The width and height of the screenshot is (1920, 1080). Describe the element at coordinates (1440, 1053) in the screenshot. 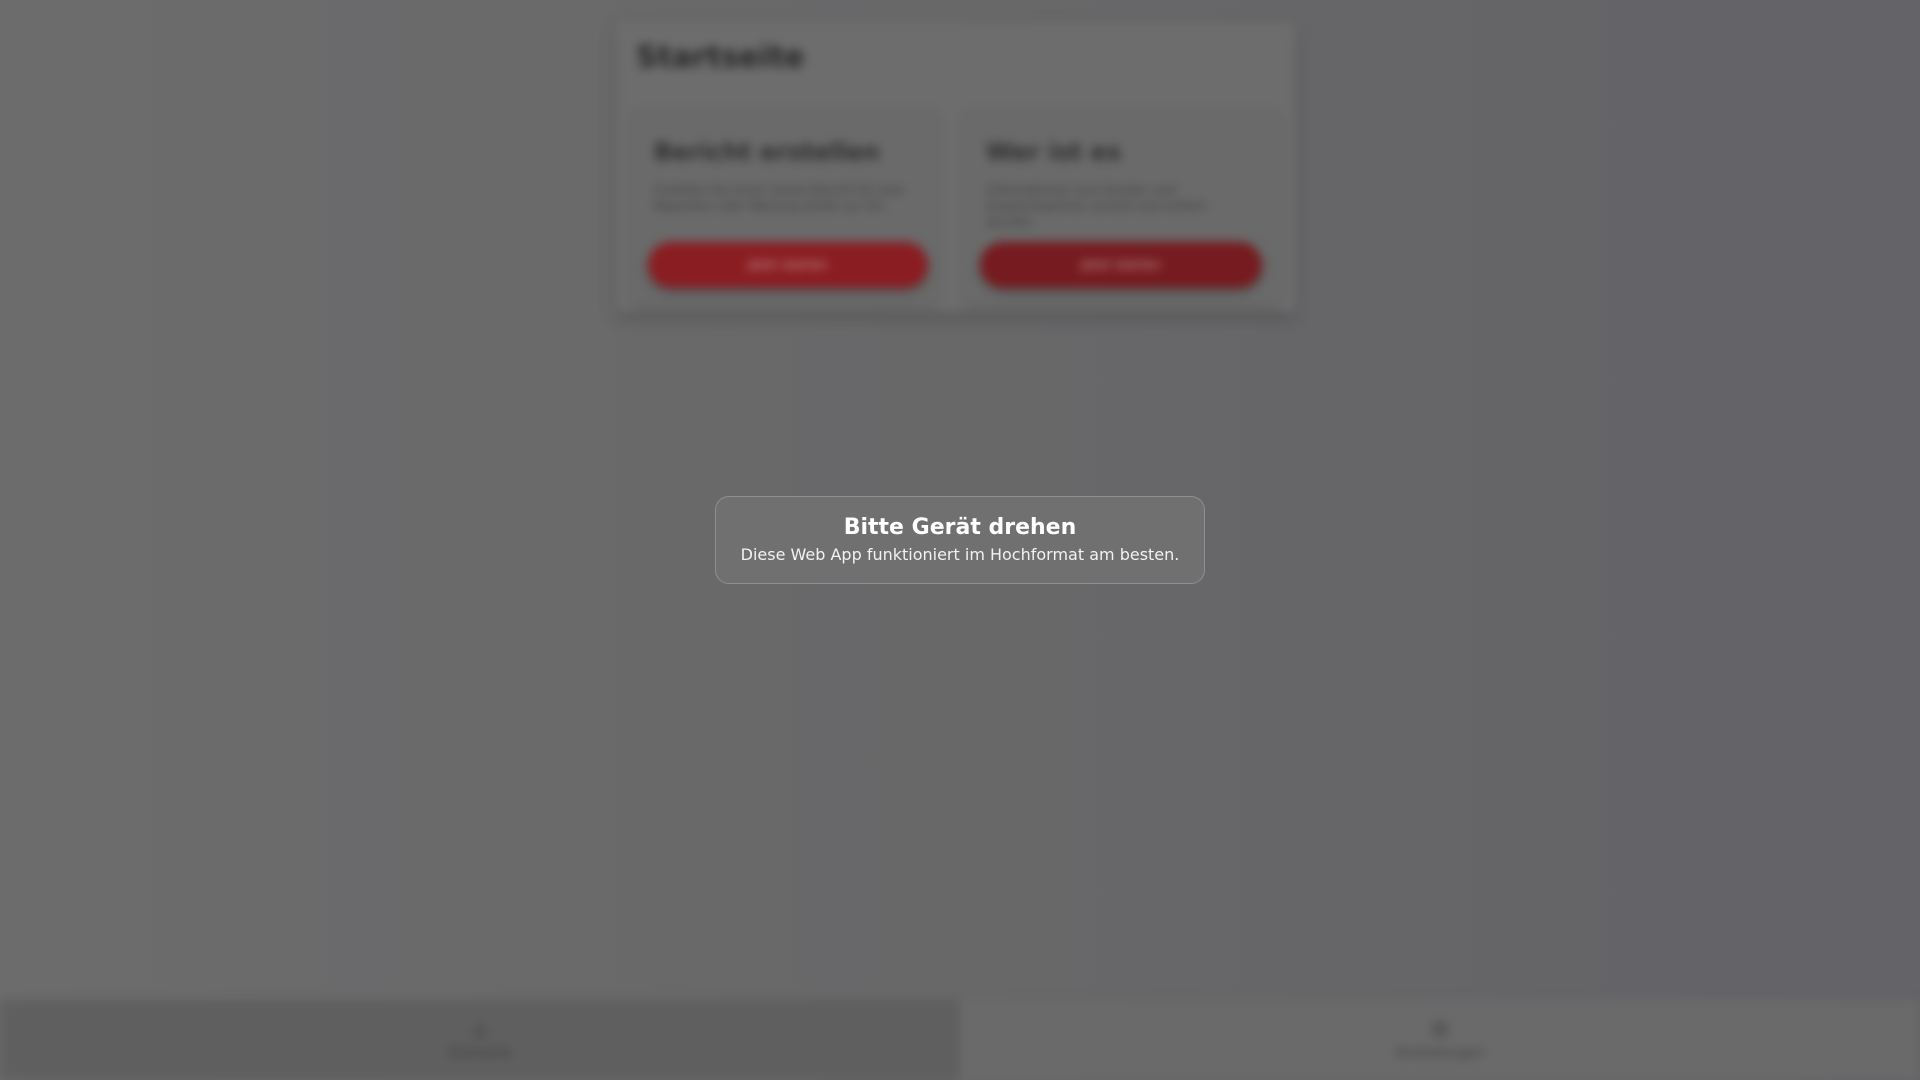

I see `nav-item-label: Einstellungen` at that location.